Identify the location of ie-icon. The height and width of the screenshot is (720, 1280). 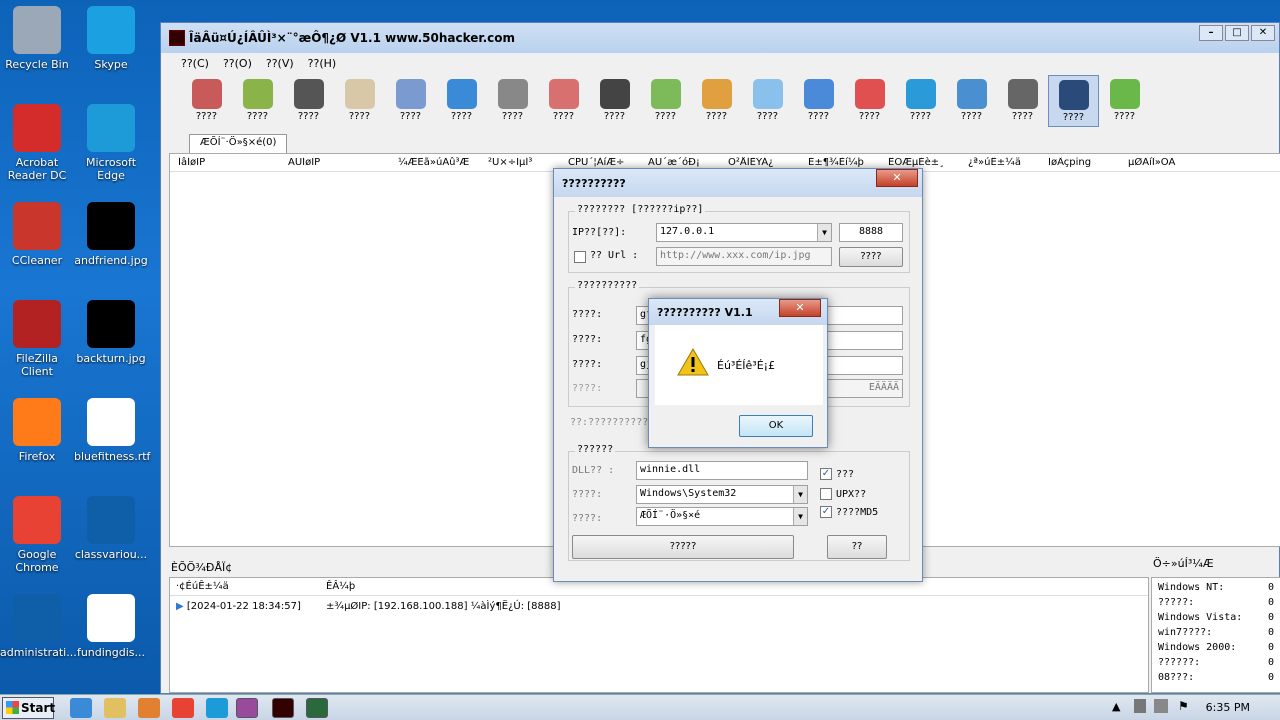
(81, 708).